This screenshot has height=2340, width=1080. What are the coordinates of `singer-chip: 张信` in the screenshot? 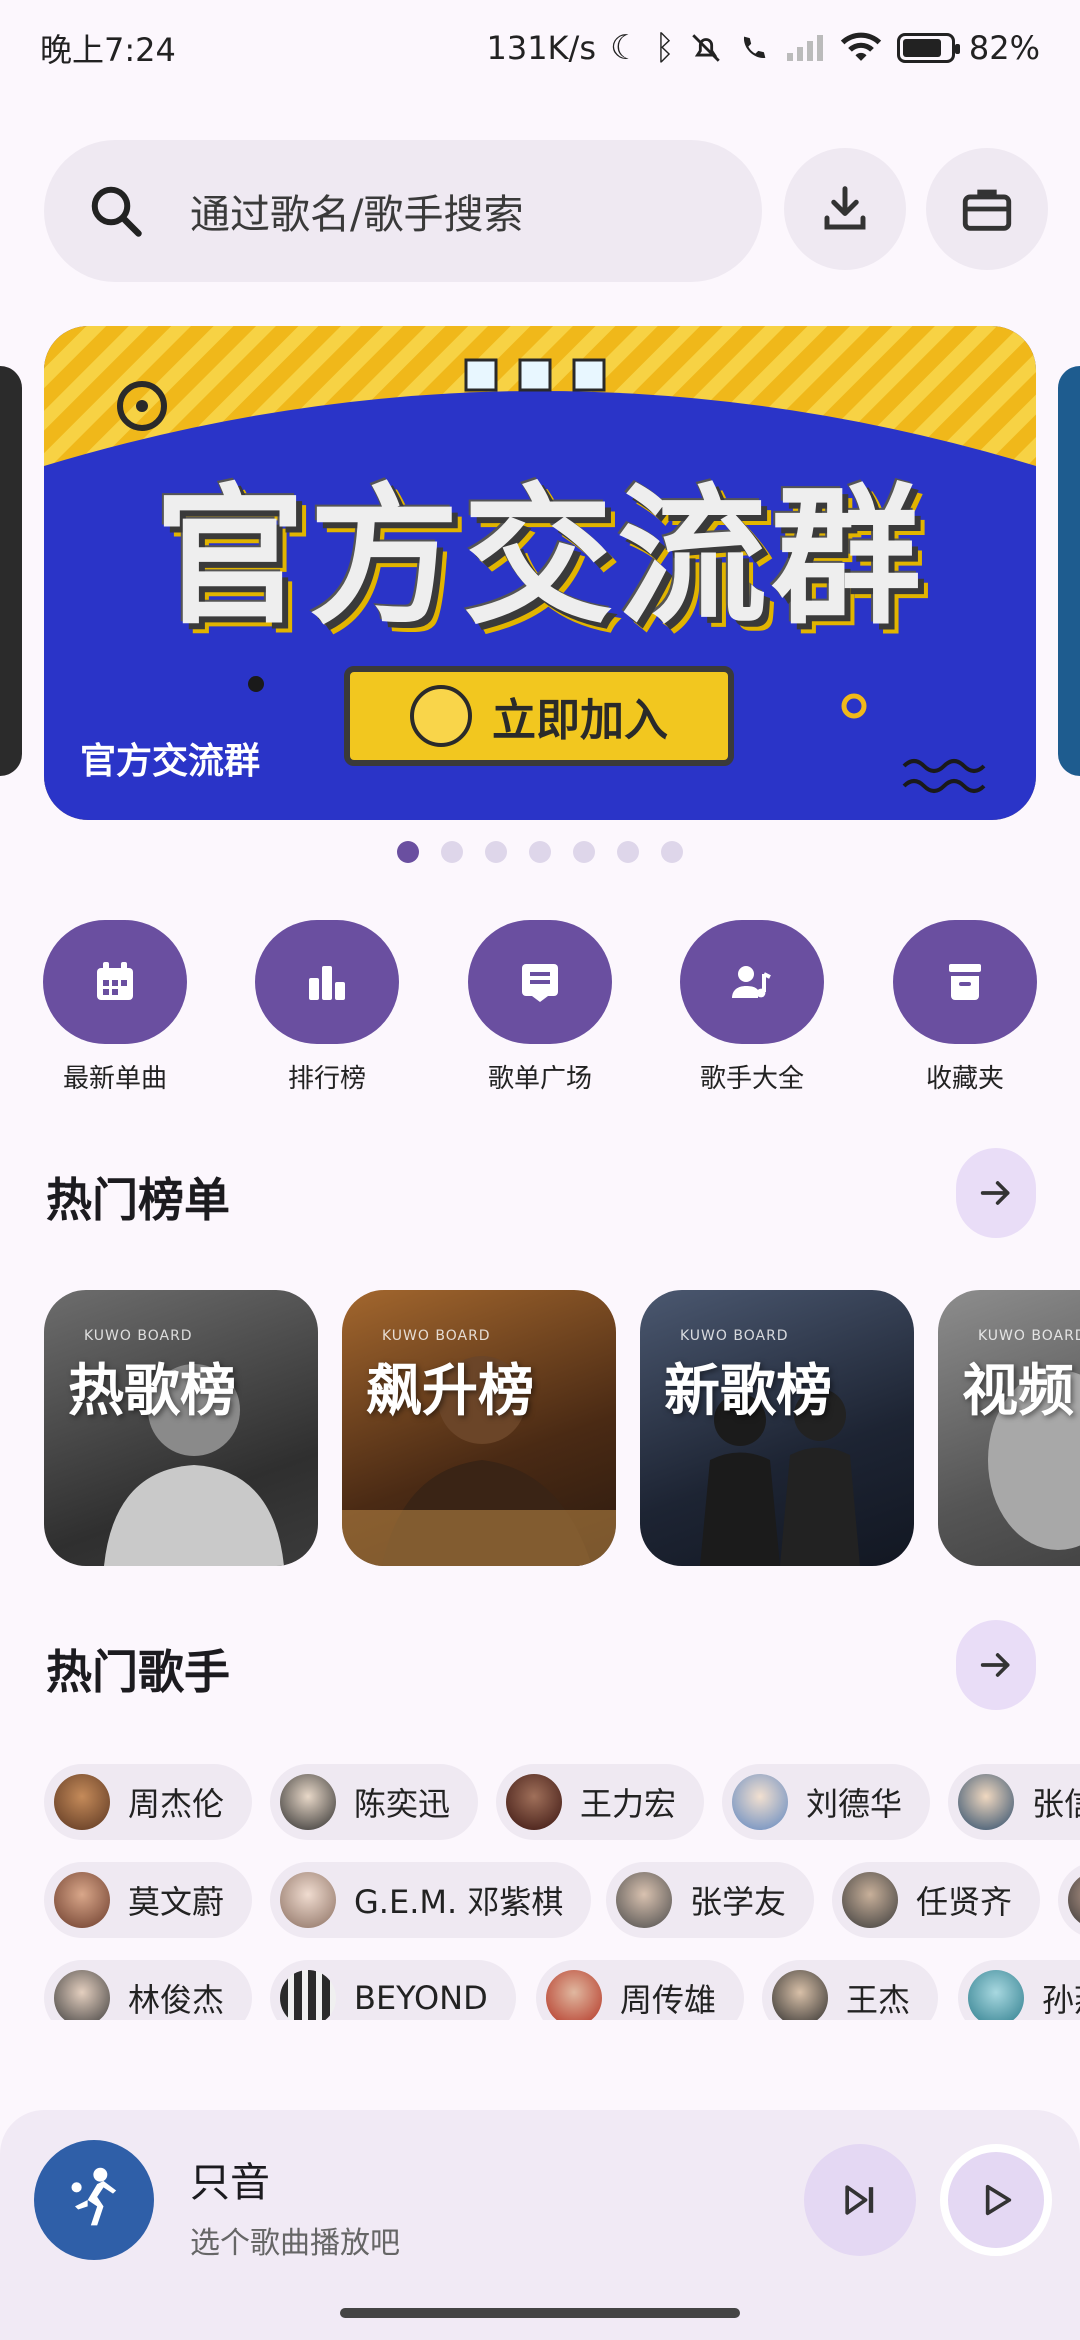 It's located at (1014, 1802).